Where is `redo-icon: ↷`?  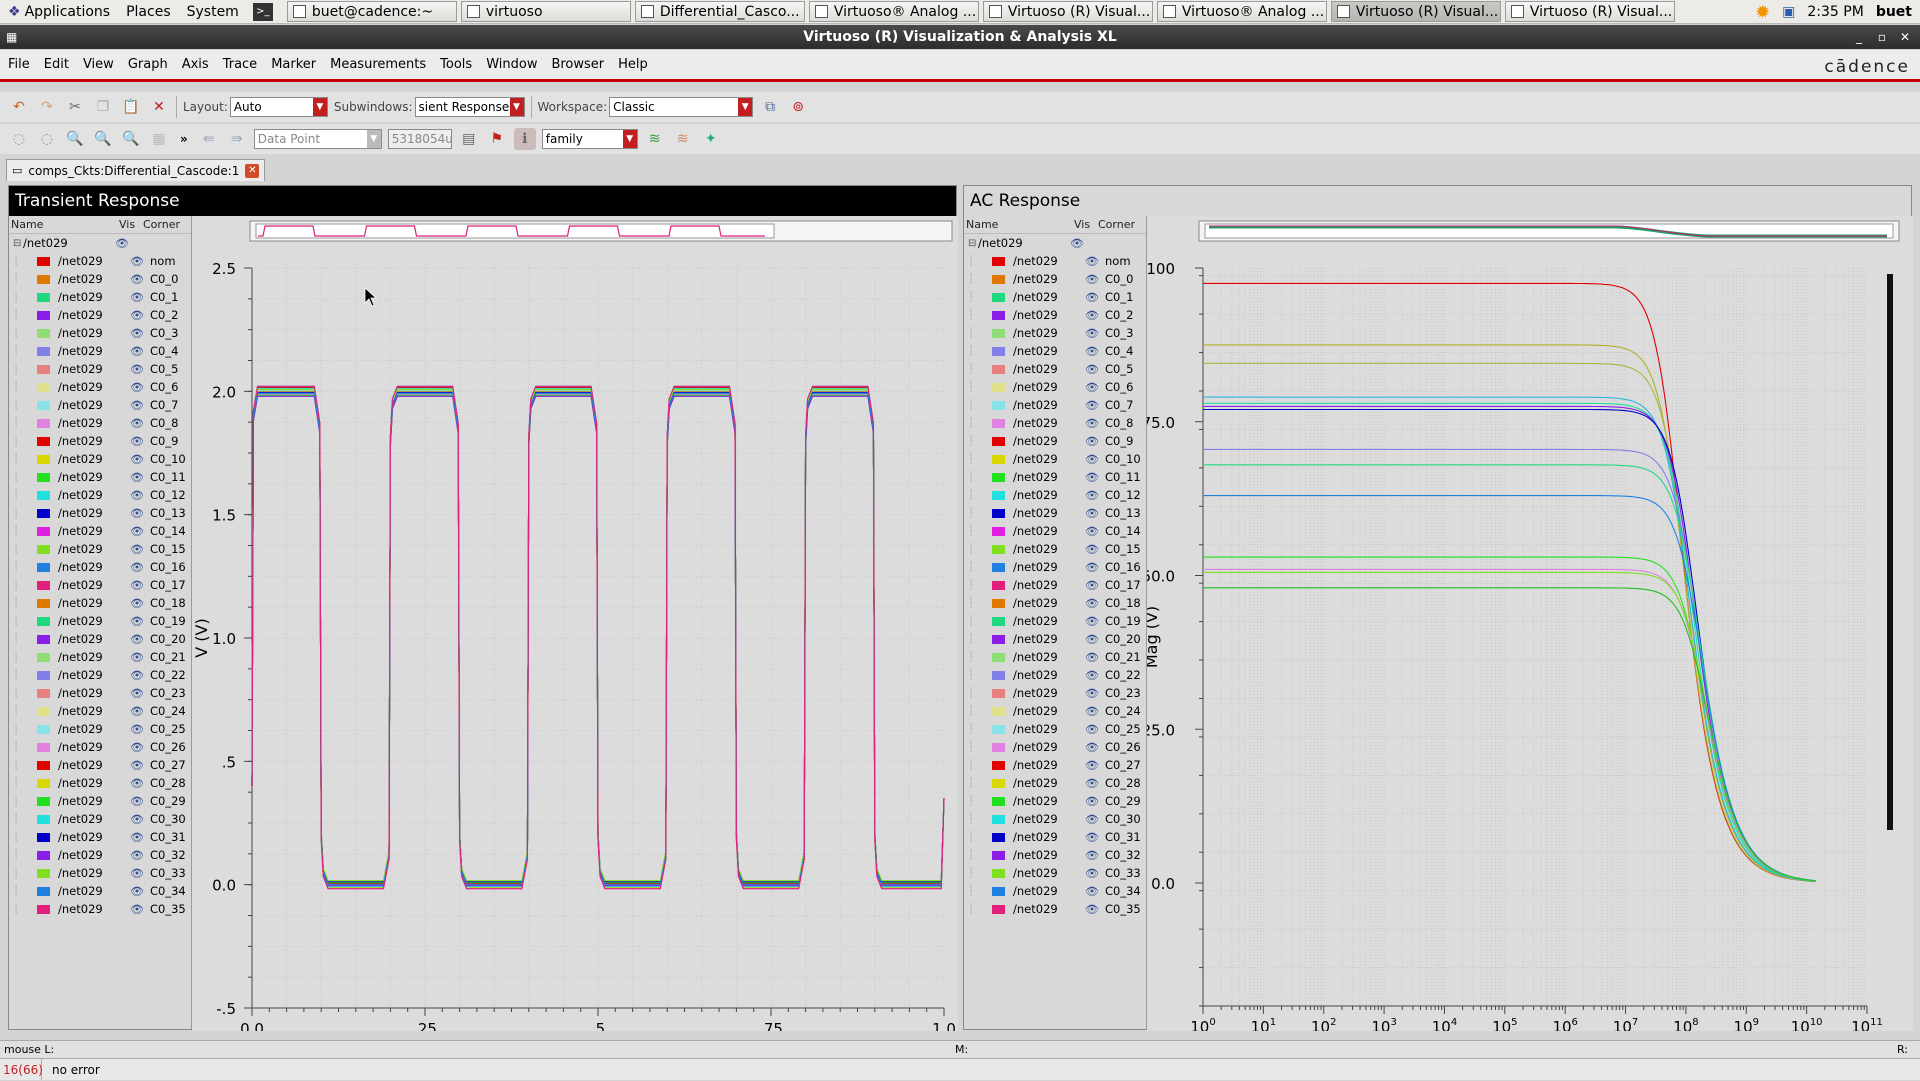 redo-icon: ↷ is located at coordinates (47, 107).